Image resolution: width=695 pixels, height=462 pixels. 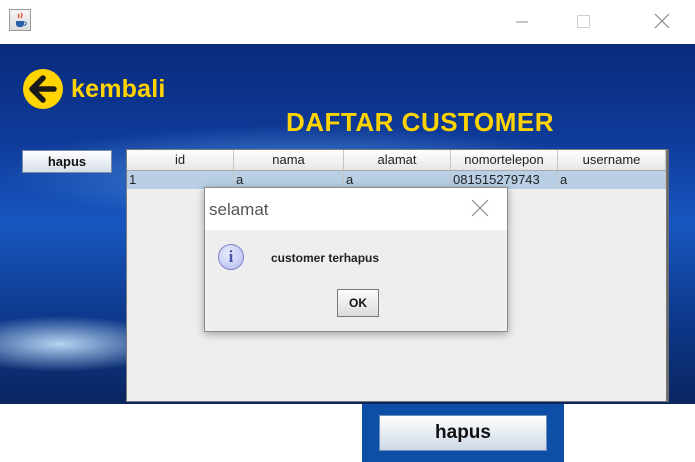 I want to click on dialog-close-button, so click(x=480, y=208).